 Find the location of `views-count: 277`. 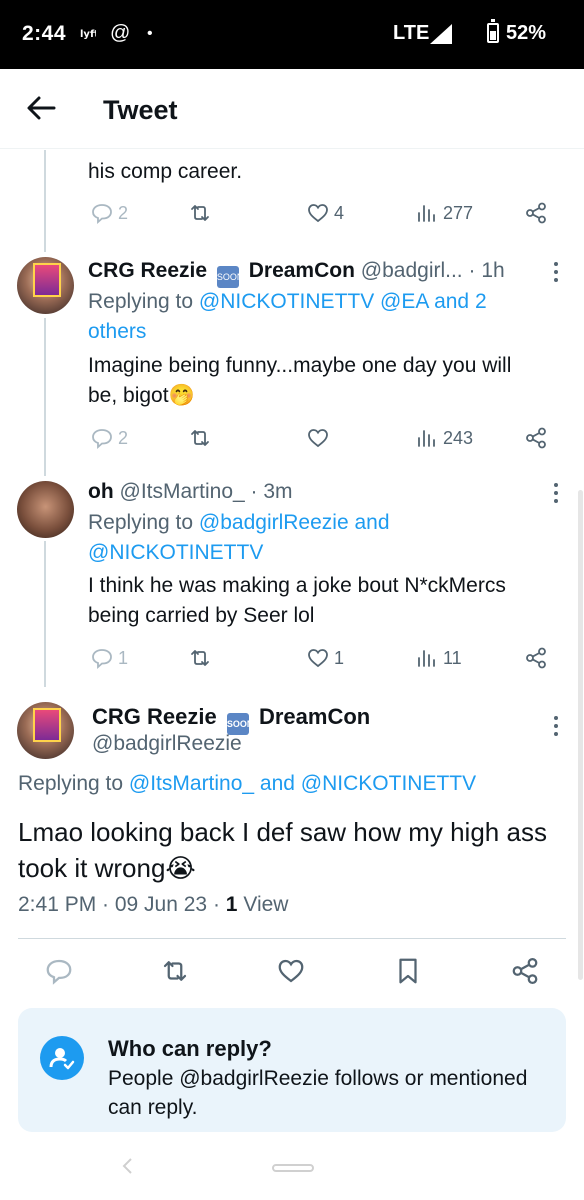

views-count: 277 is located at coordinates (458, 212).